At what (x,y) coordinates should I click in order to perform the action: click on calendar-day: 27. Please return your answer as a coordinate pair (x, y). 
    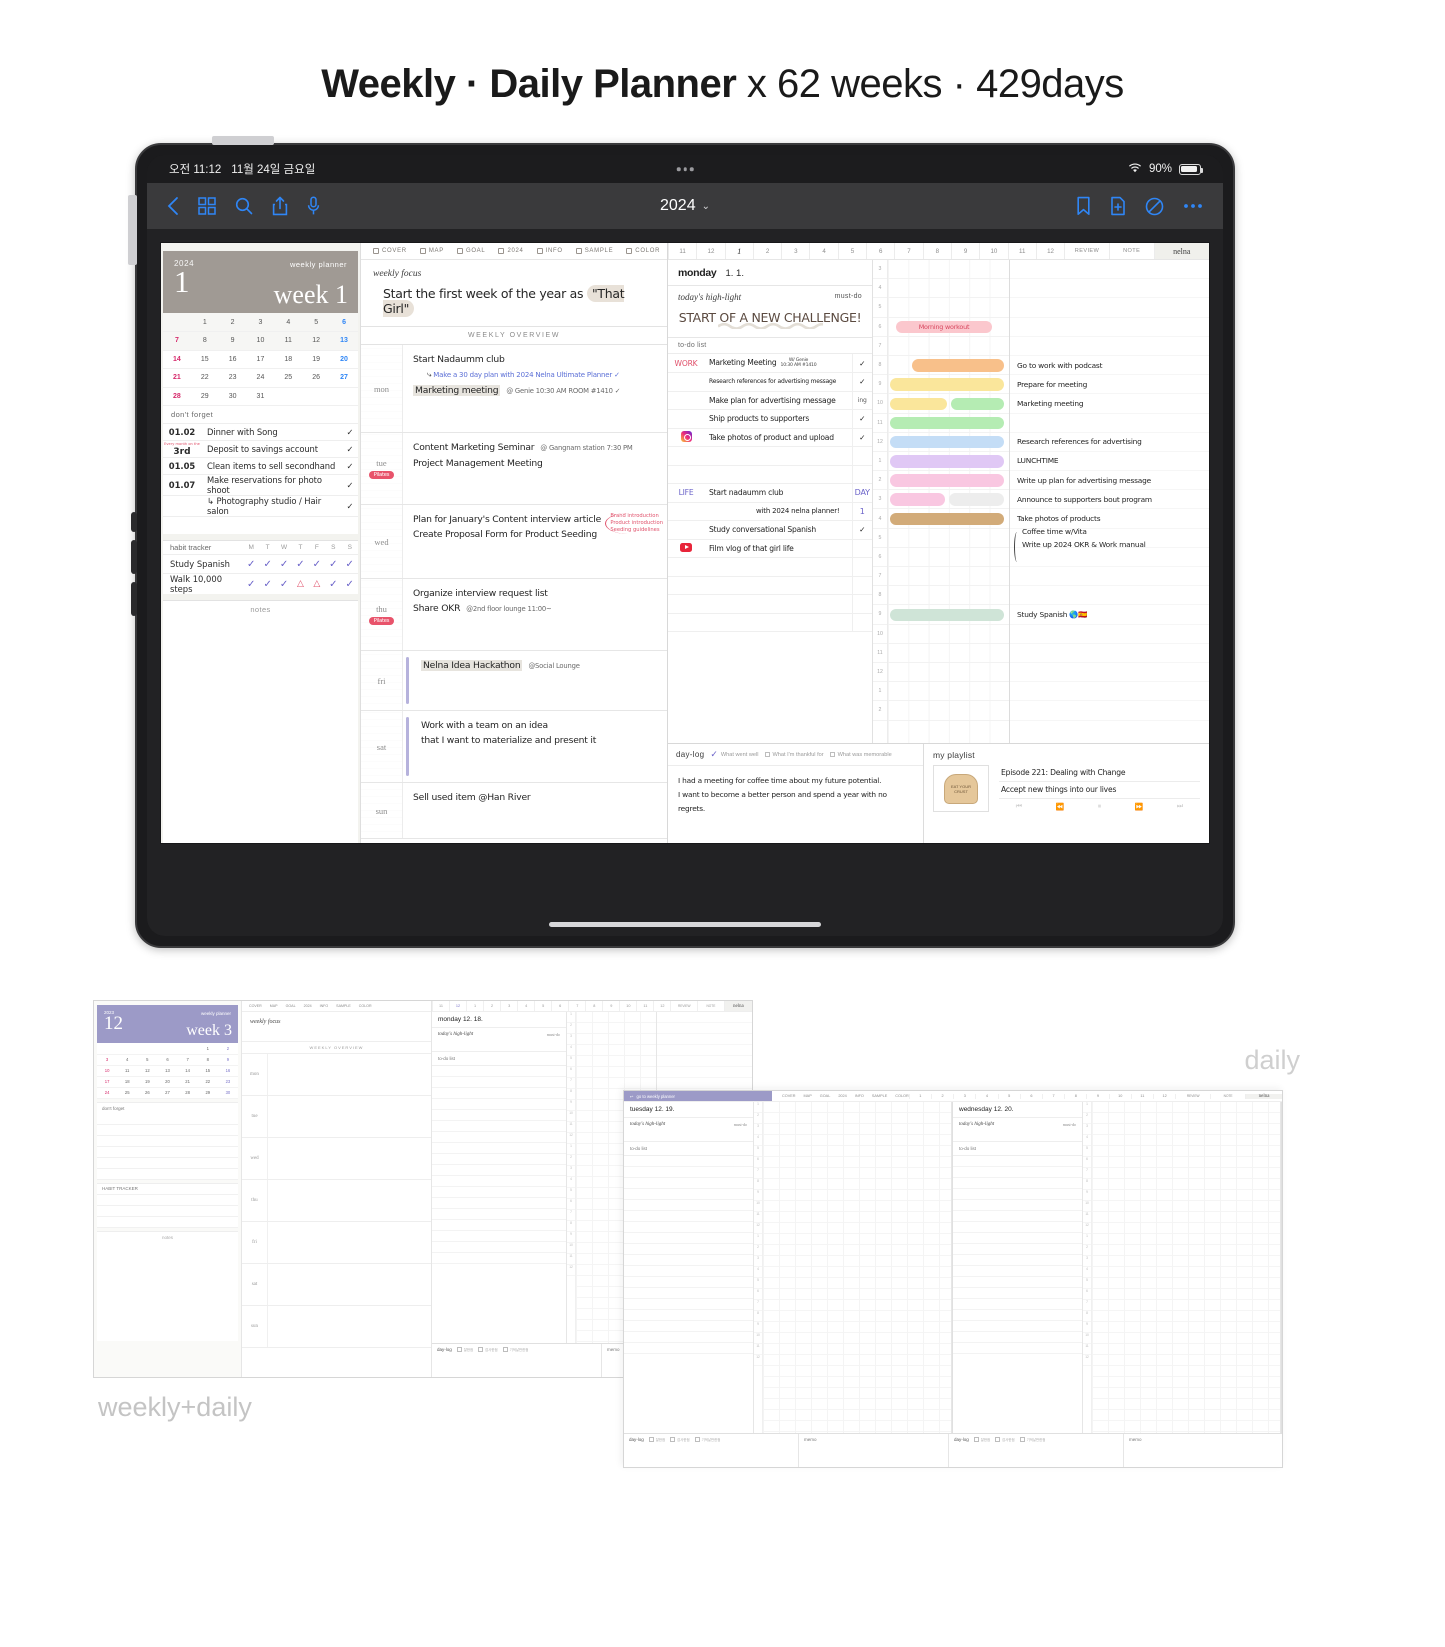
    Looking at the image, I should click on (344, 378).